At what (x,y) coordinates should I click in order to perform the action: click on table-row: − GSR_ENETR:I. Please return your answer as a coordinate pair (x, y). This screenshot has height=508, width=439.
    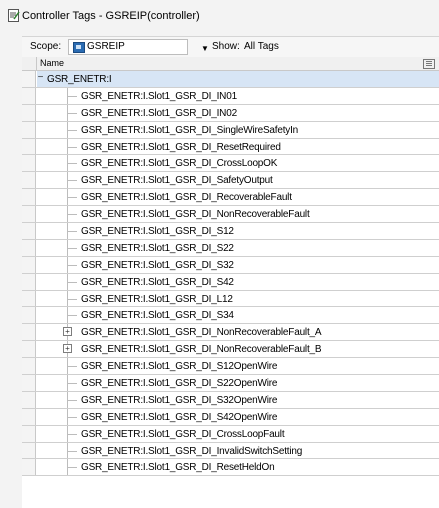
    Looking at the image, I should click on (230, 79).